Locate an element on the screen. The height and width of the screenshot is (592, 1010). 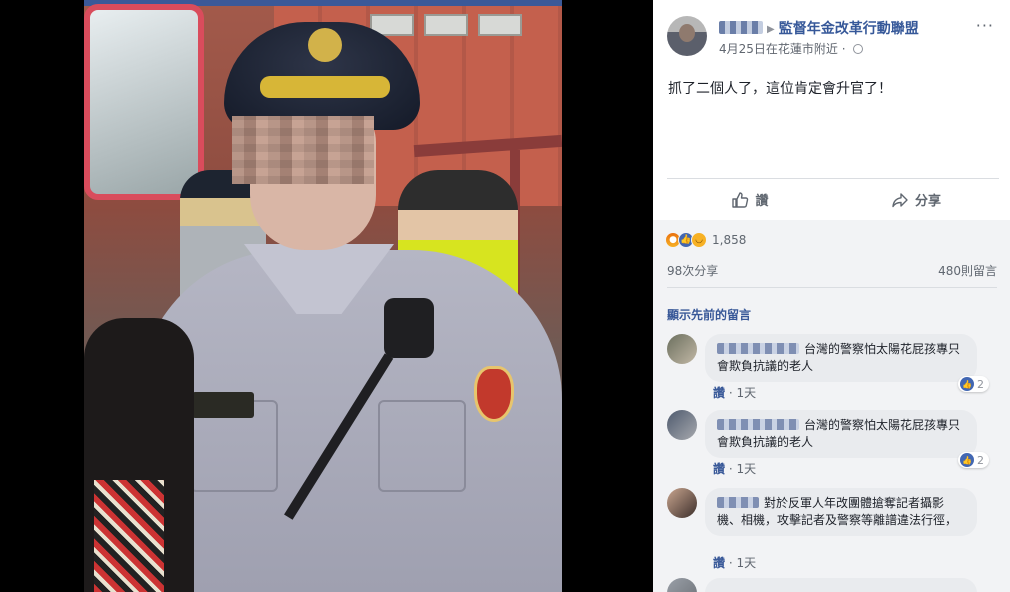
phone-in-foreground is located at coordinates (144, 102).